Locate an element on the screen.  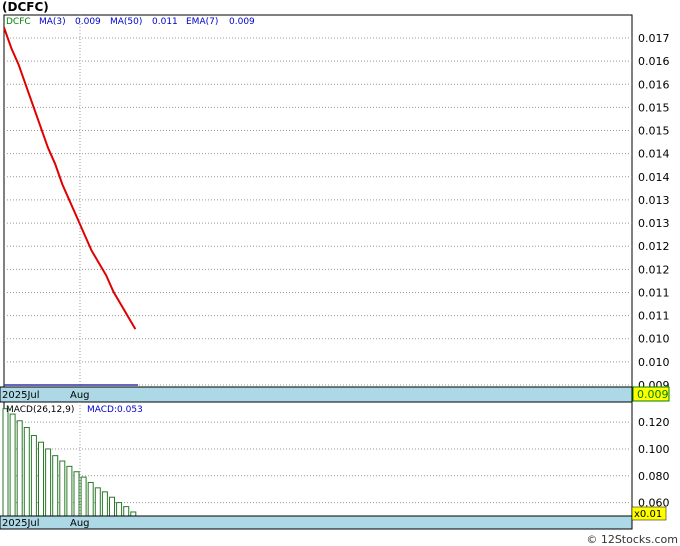
macd-x-label-aug: Aug is located at coordinates (80, 523).